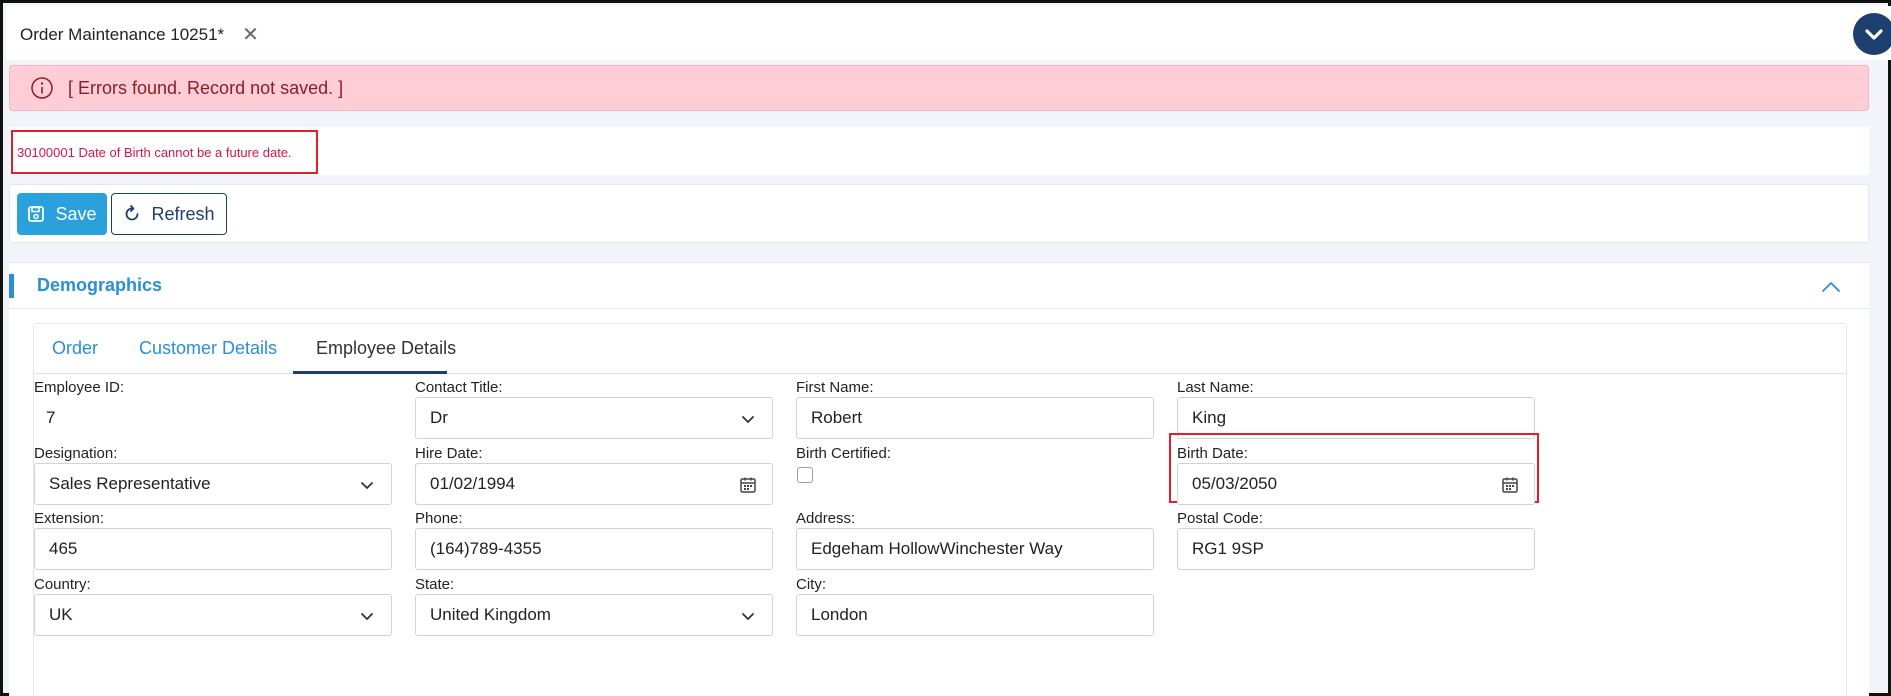  Describe the element at coordinates (75, 348) in the screenshot. I see `tab-order: Order` at that location.